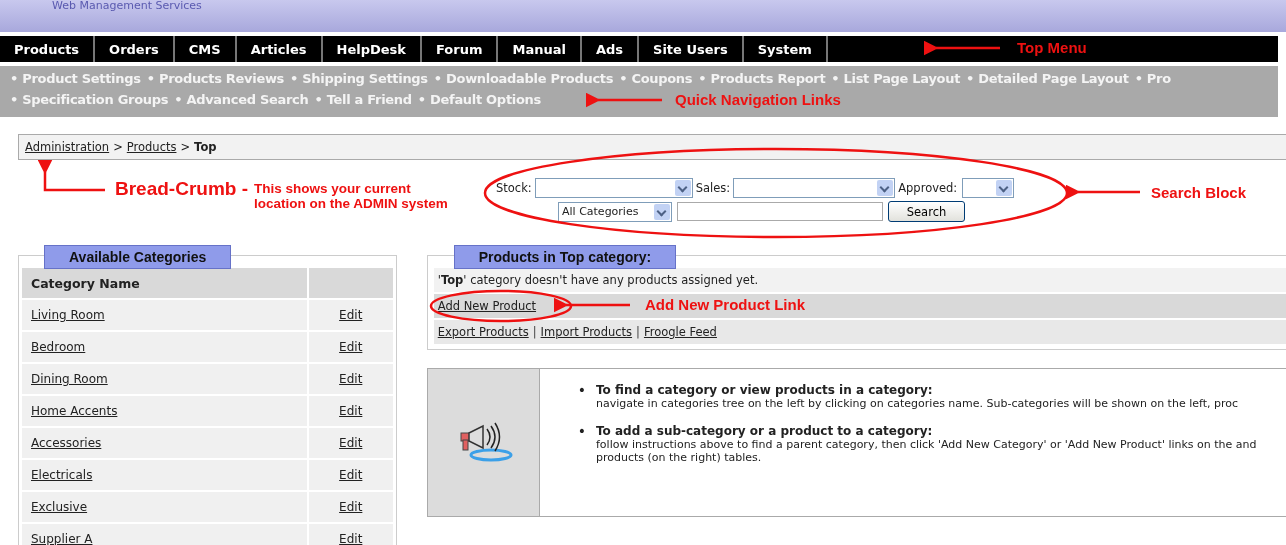  I want to click on category-link: Bedroom, so click(58, 347).